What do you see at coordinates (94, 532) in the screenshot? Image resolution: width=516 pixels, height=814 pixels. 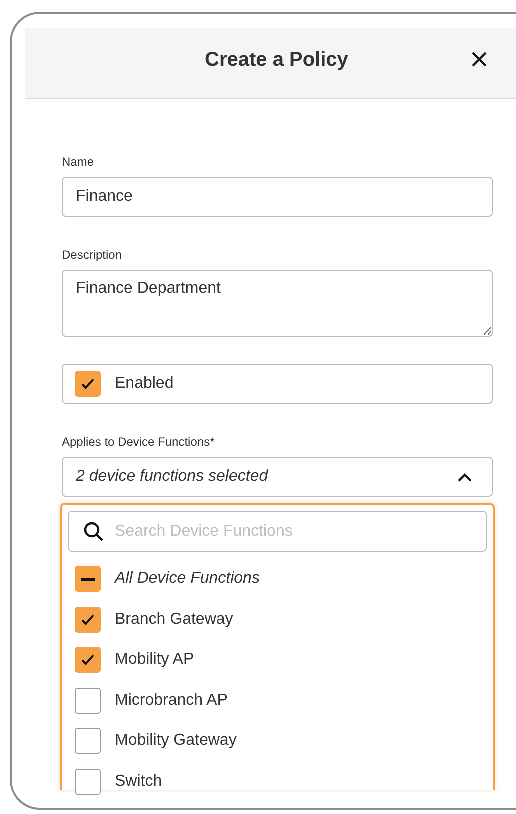 I see `search-icon` at bounding box center [94, 532].